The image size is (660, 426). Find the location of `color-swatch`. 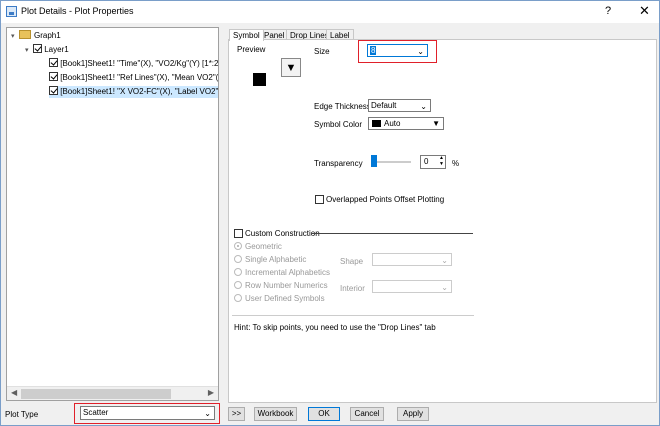

color-swatch is located at coordinates (376, 123).